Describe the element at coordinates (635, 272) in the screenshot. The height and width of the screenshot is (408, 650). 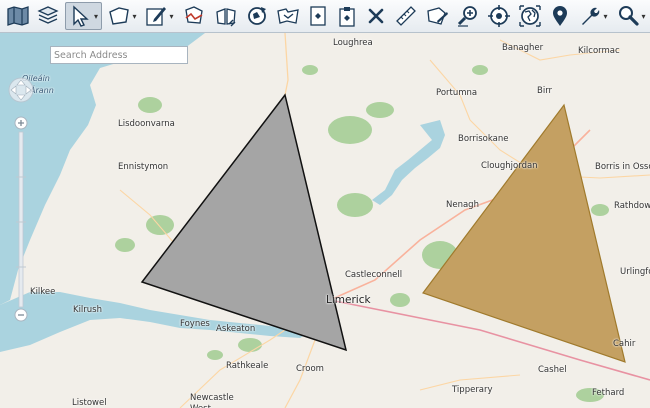
I see `place-label: Urlingford` at that location.